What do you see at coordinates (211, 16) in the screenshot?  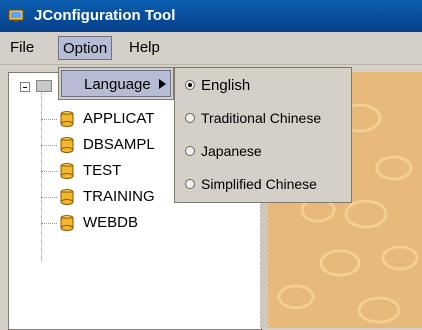 I see `title-bar: JConfiguration Tool` at bounding box center [211, 16].